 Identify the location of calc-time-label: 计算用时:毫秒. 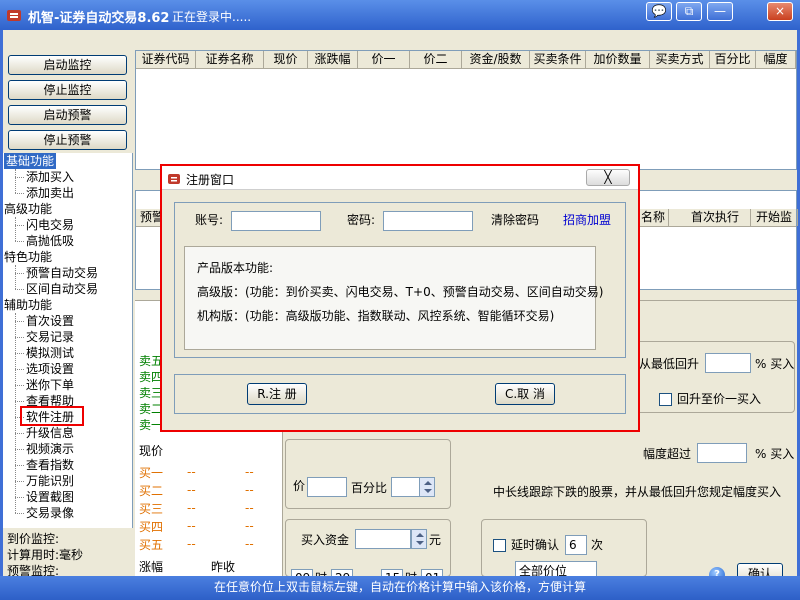
(45, 555).